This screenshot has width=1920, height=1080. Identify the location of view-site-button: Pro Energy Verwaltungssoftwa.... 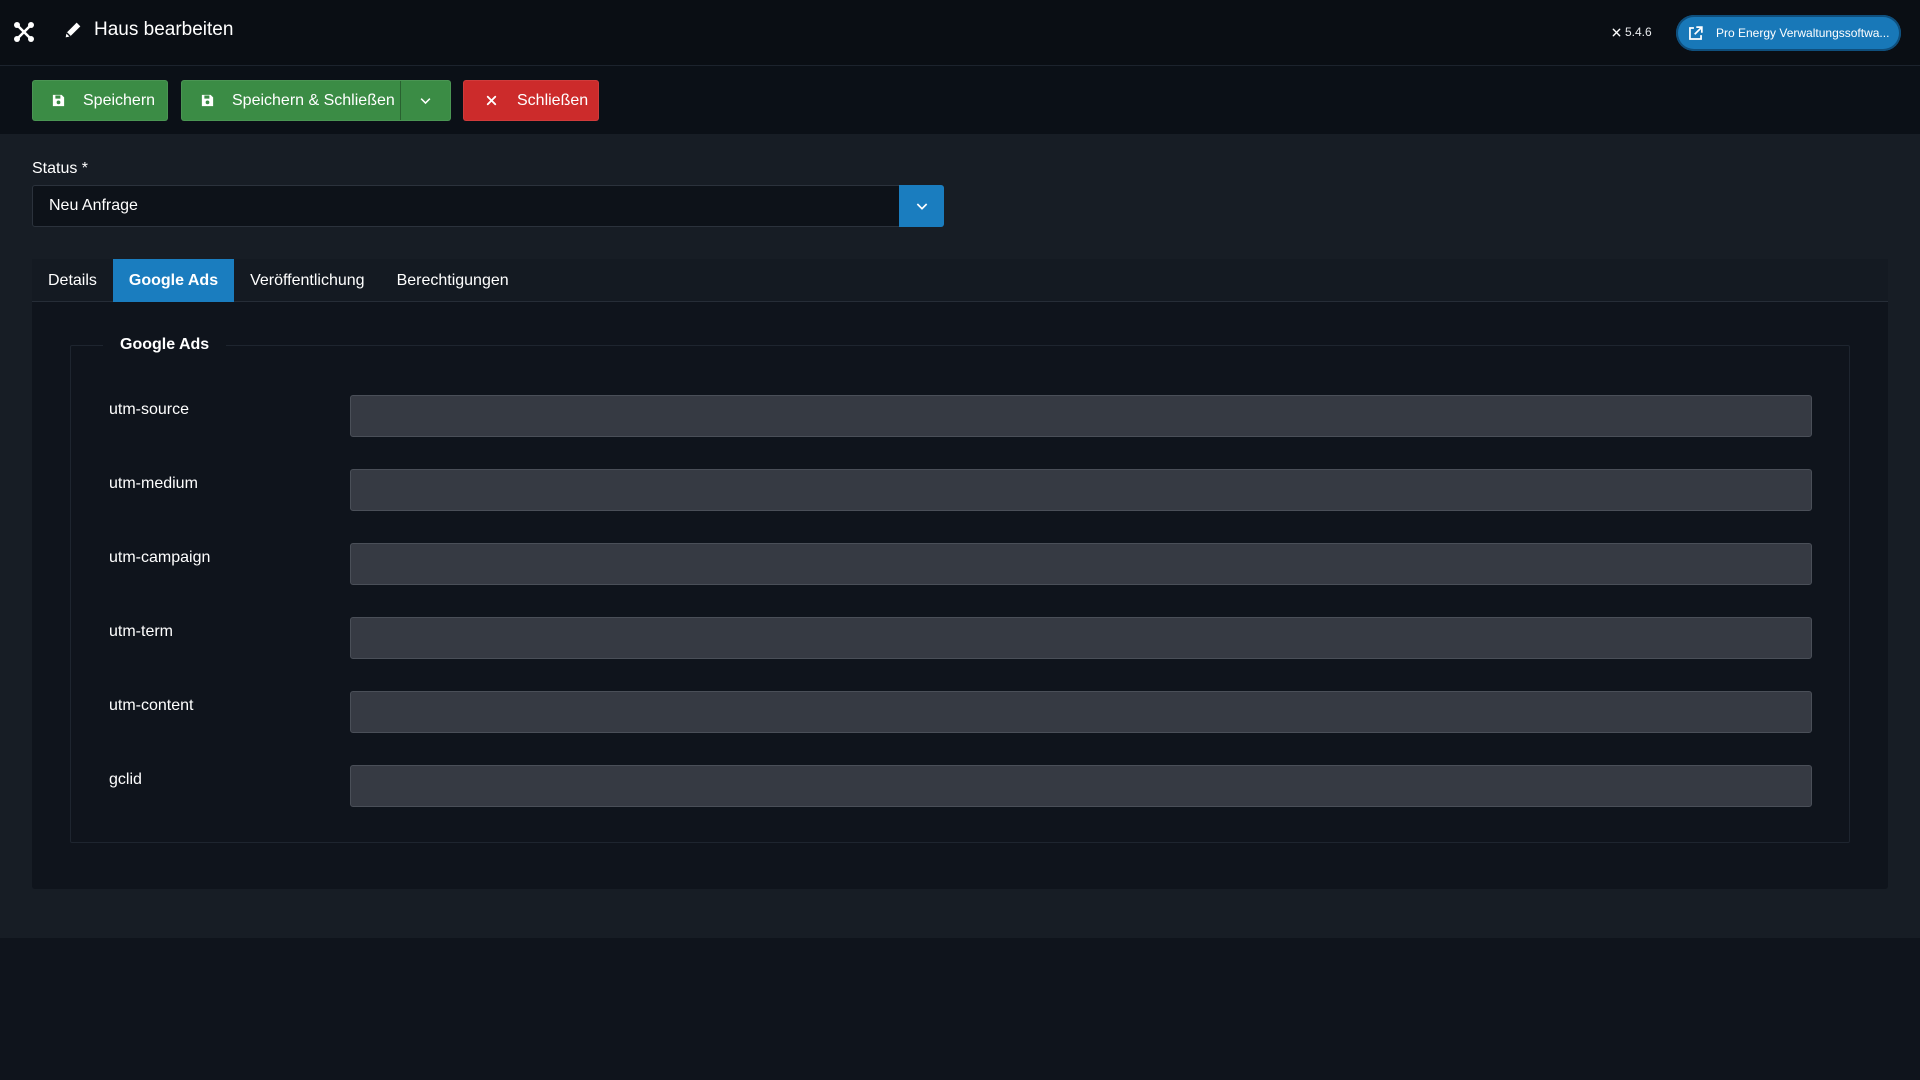
(1788, 33).